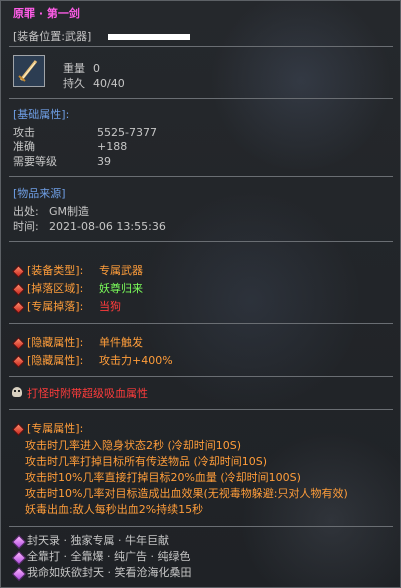 This screenshot has width=401, height=588. I want to click on equip-slot: [装备位置:武器], so click(52, 36).